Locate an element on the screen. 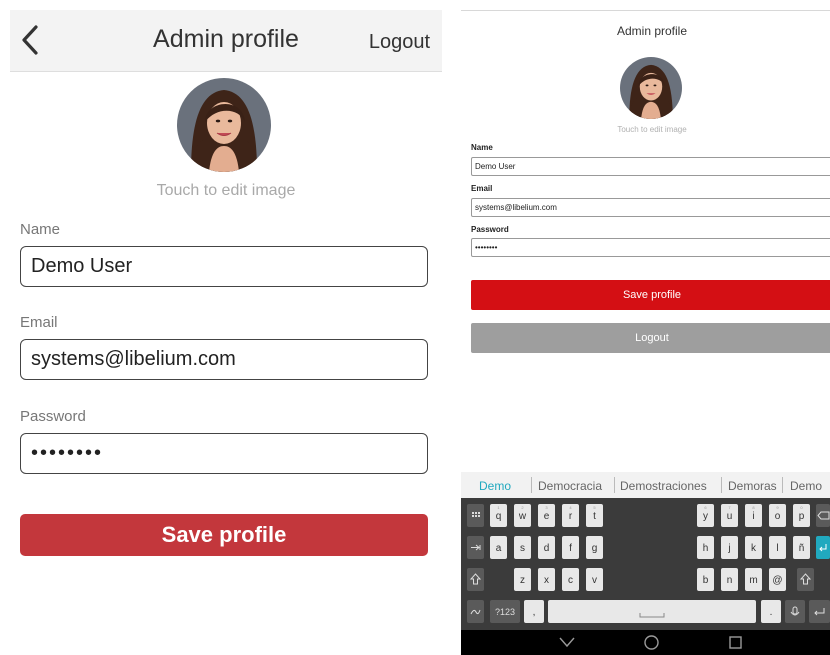 The height and width of the screenshot is (655, 830). key-hint: 1 is located at coordinates (498, 507).